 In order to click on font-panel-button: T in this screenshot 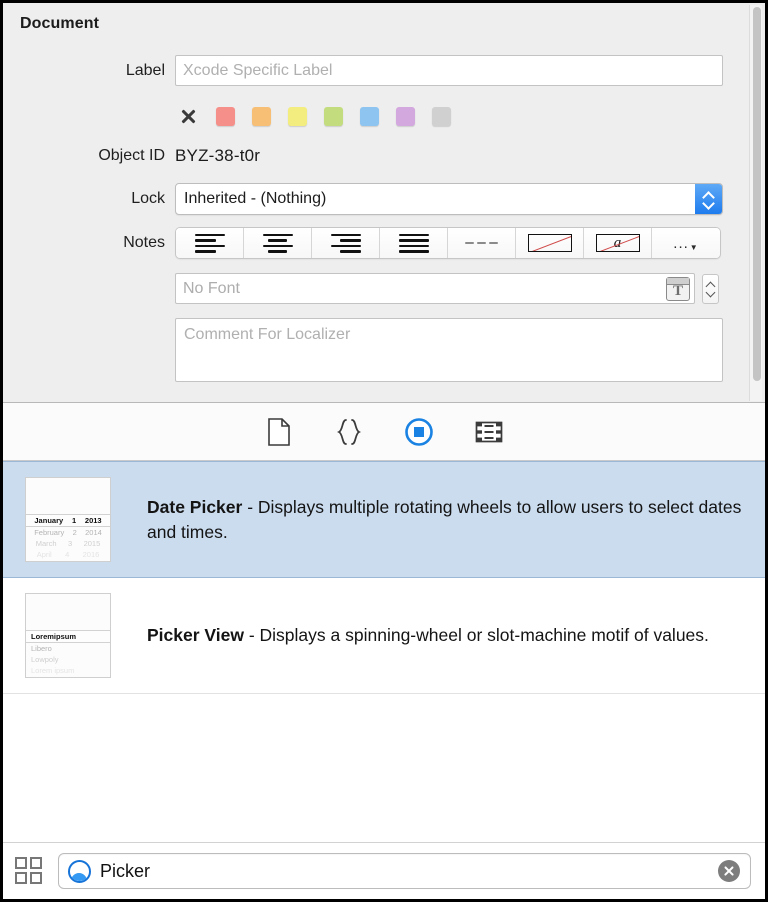, I will do `click(678, 289)`.